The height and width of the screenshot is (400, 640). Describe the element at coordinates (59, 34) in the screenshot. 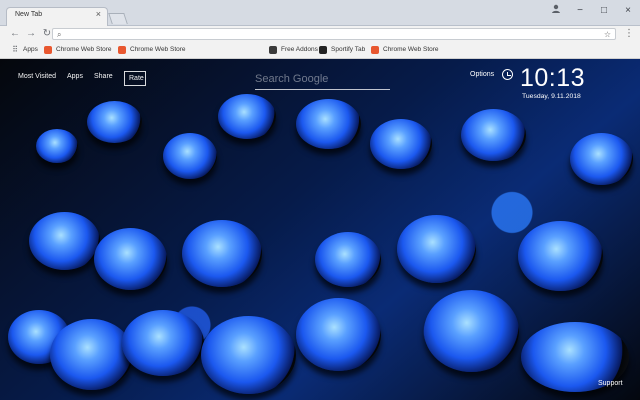

I see `search-icon: ⌕` at that location.